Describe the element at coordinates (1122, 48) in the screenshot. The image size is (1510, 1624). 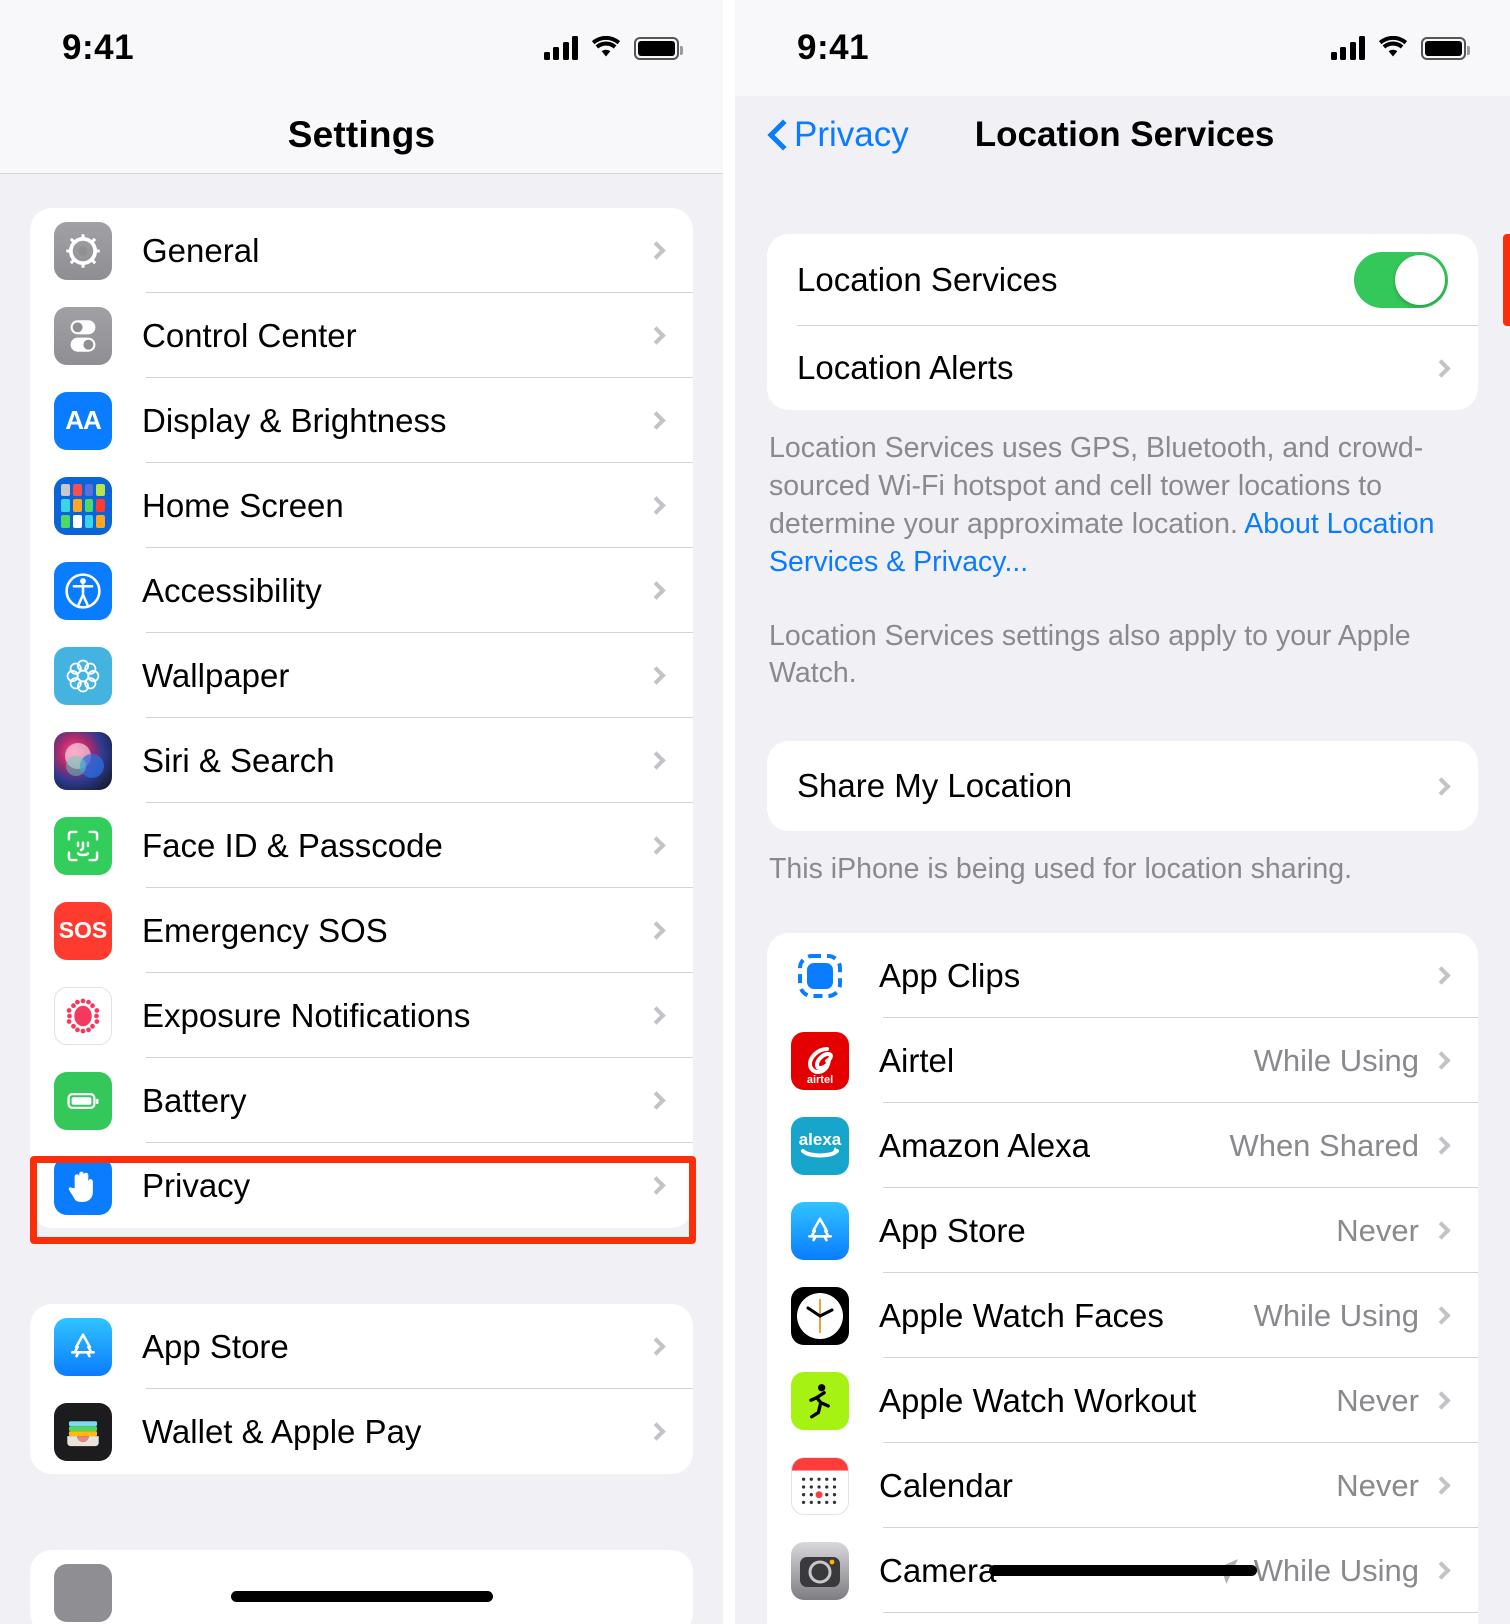
I see `status-bar-right: 9:41` at that location.